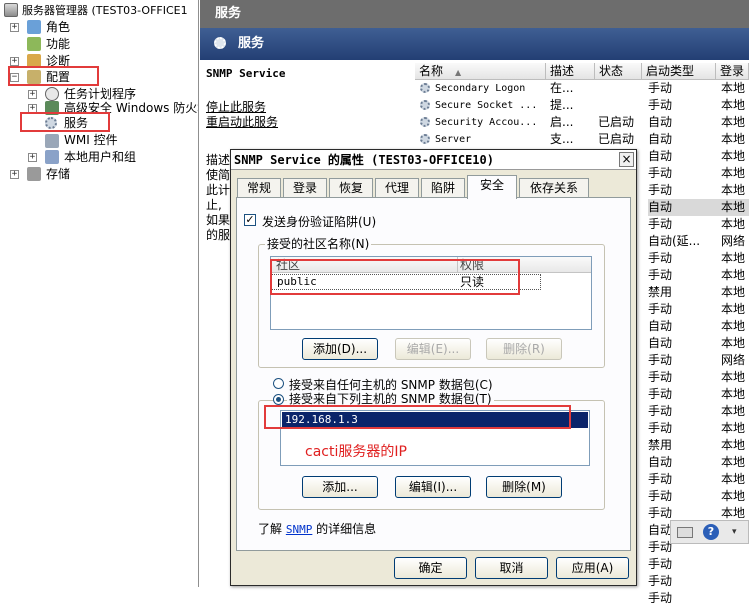 This screenshot has width=749, height=607. I want to click on services-band-icon, so click(220, 43).